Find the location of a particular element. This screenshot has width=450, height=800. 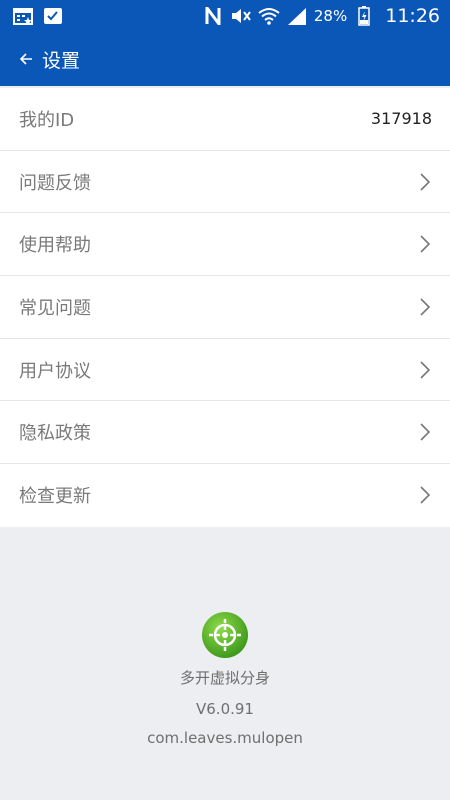

battery-icon is located at coordinates (364, 16).